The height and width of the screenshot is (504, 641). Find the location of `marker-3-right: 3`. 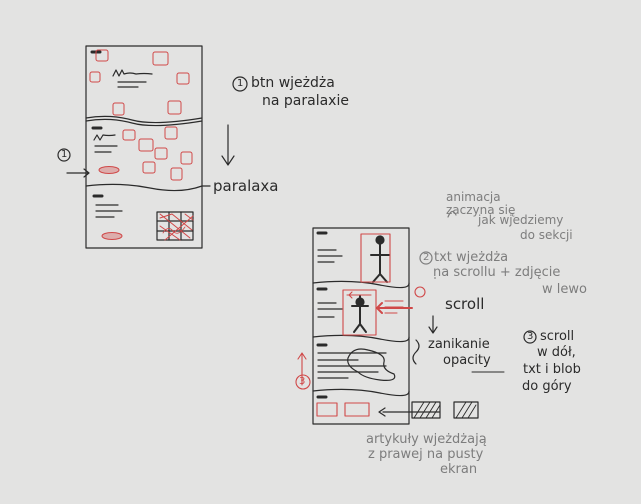

marker-3-right: 3 is located at coordinates (530, 336).